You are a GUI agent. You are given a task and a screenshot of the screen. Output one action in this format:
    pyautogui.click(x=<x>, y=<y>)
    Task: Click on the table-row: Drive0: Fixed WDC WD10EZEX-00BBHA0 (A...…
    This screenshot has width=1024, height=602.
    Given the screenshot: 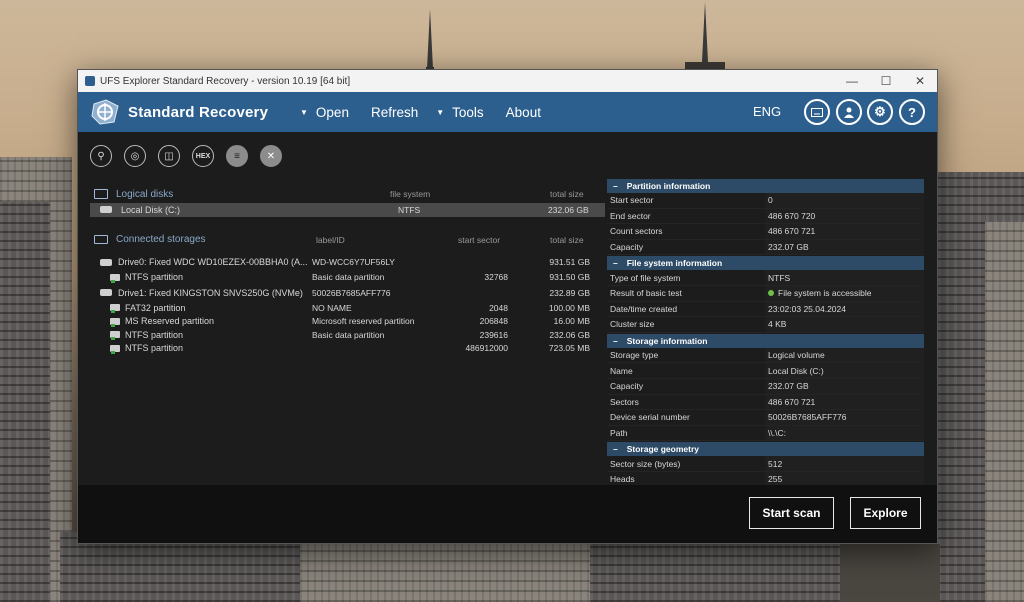 What is the action you would take?
    pyautogui.click(x=347, y=262)
    